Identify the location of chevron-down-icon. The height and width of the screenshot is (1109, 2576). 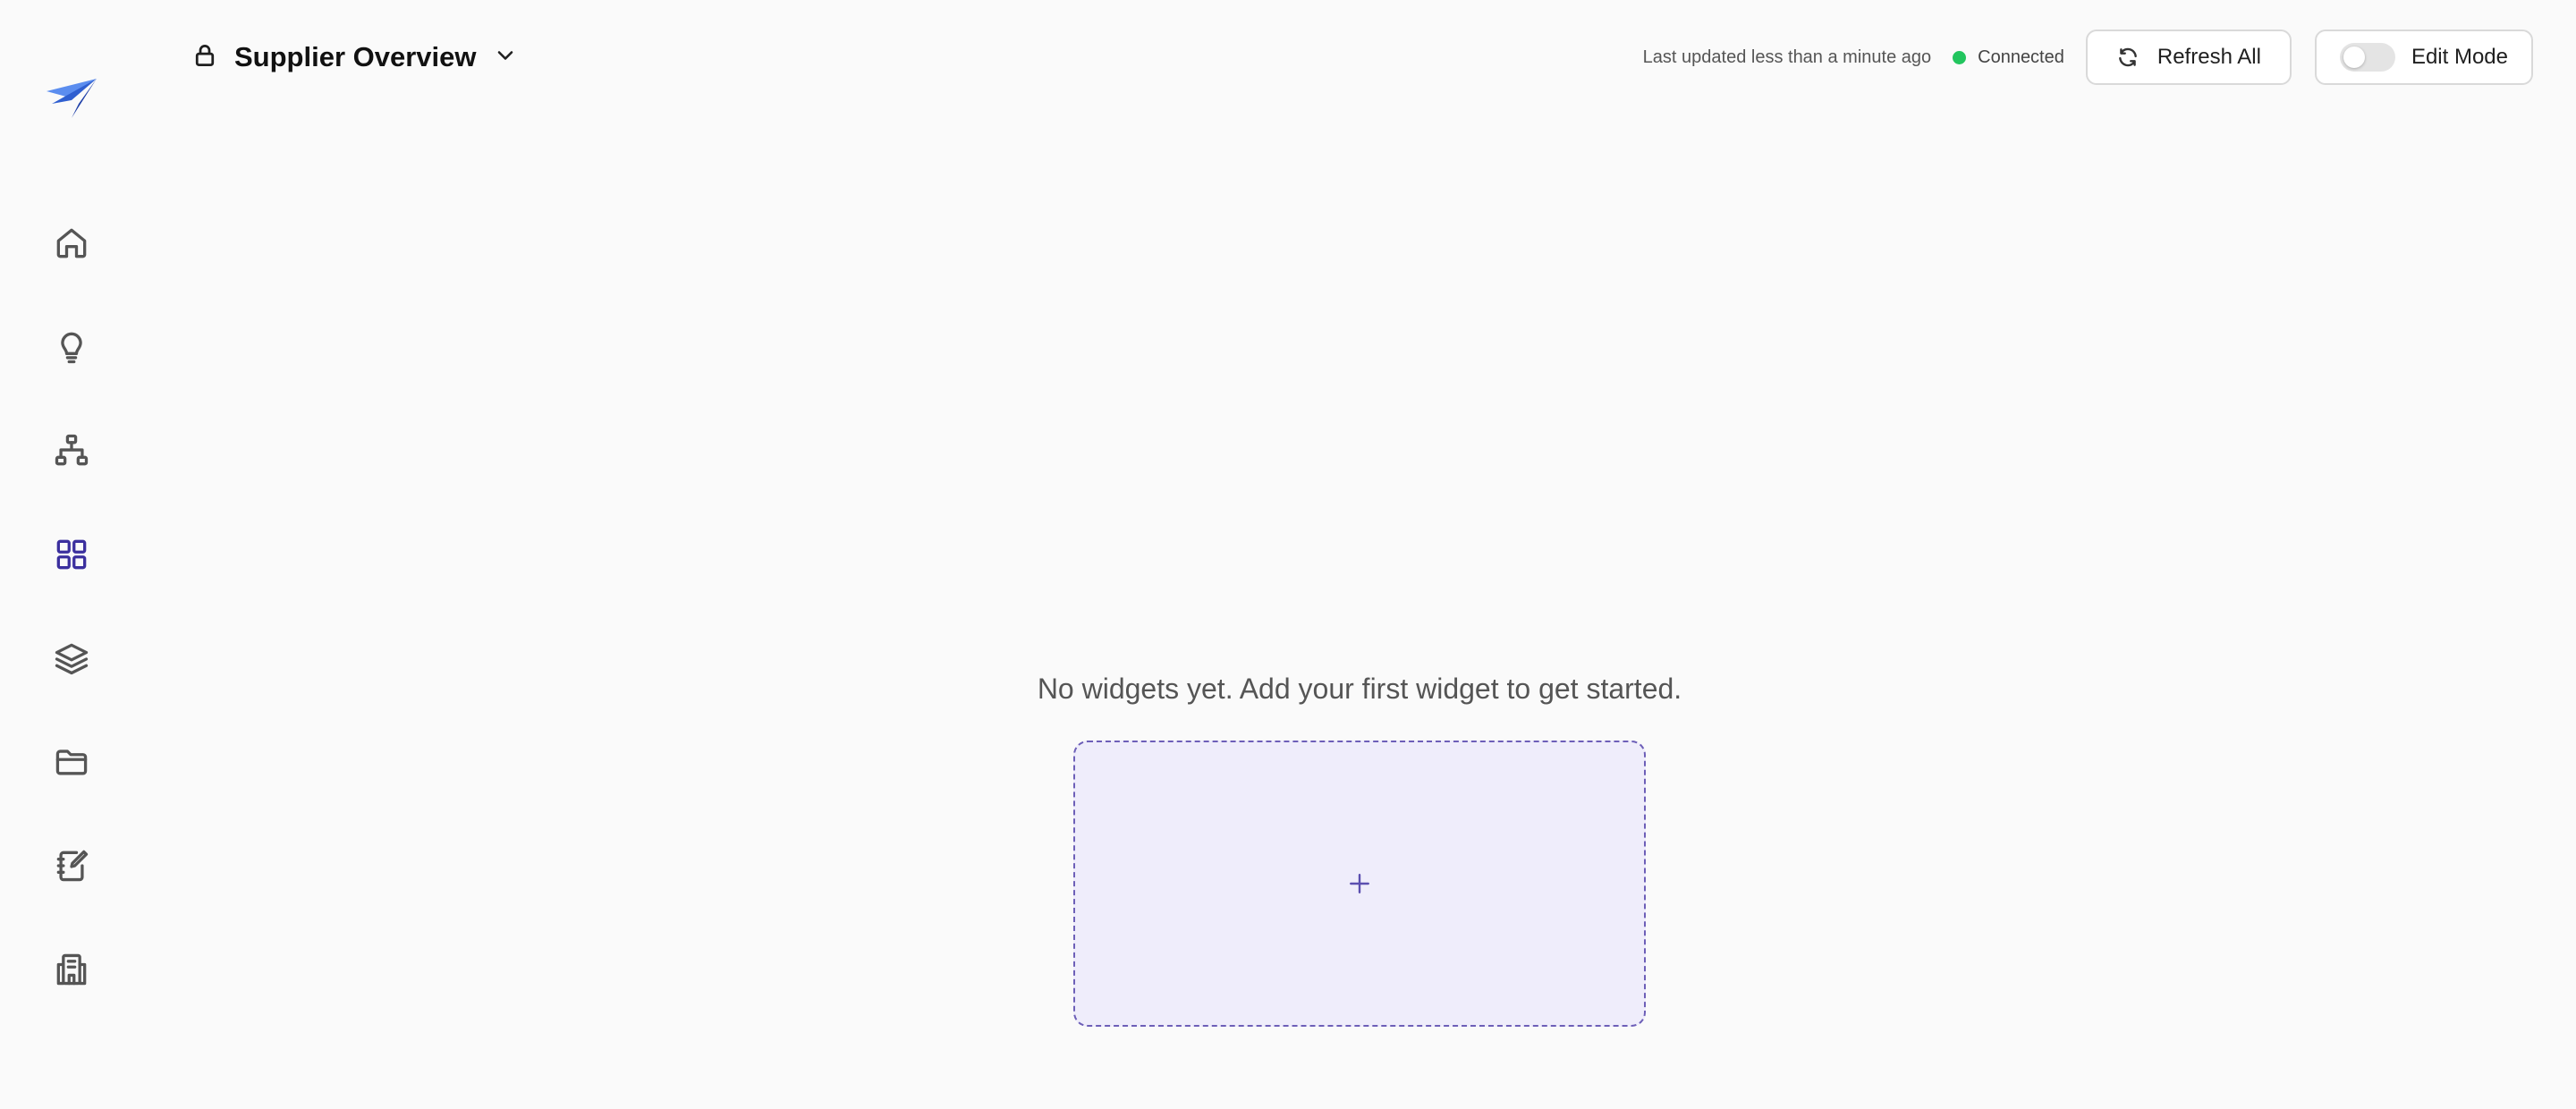
(505, 58).